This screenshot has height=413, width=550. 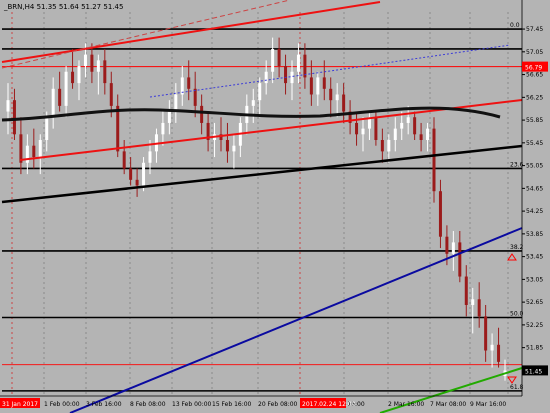 What do you see at coordinates (534, 29) in the screenshot?
I see `price-axis-label: 57.45` at bounding box center [534, 29].